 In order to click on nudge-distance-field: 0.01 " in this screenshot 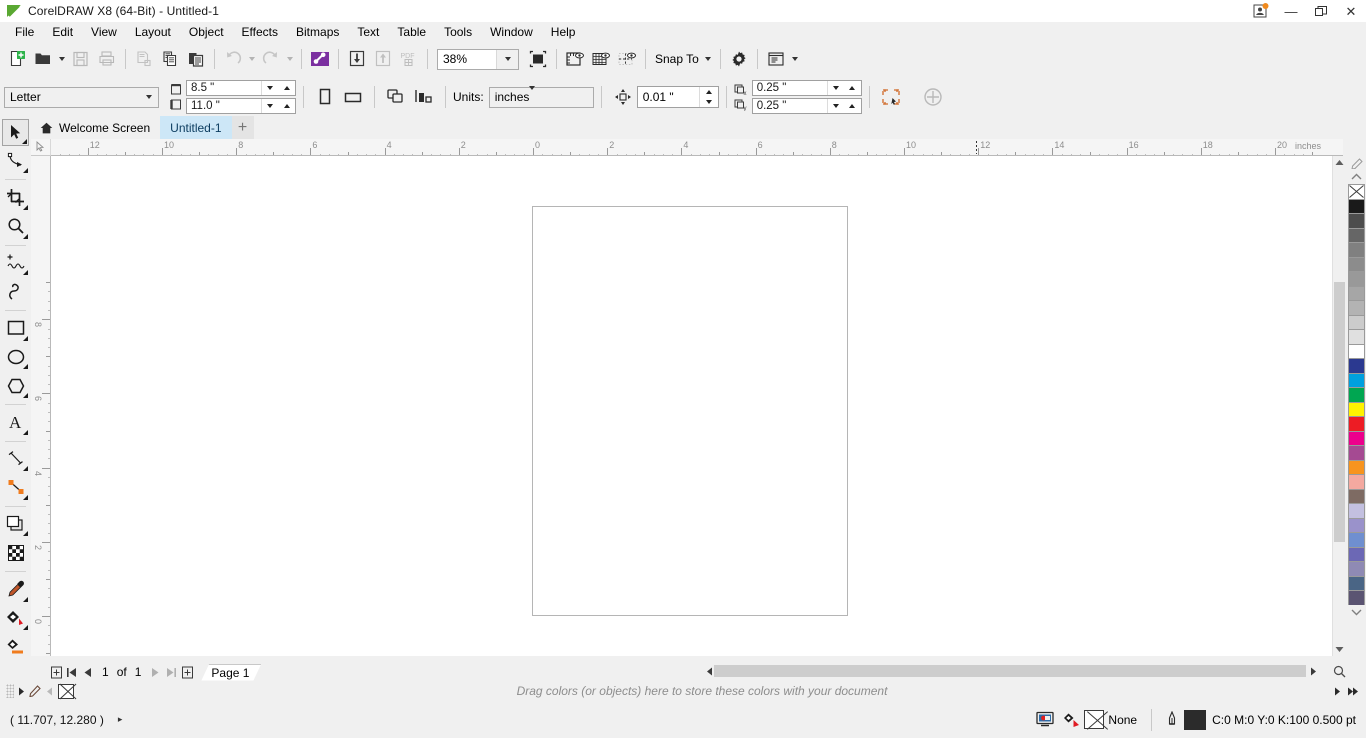, I will do `click(677, 97)`.